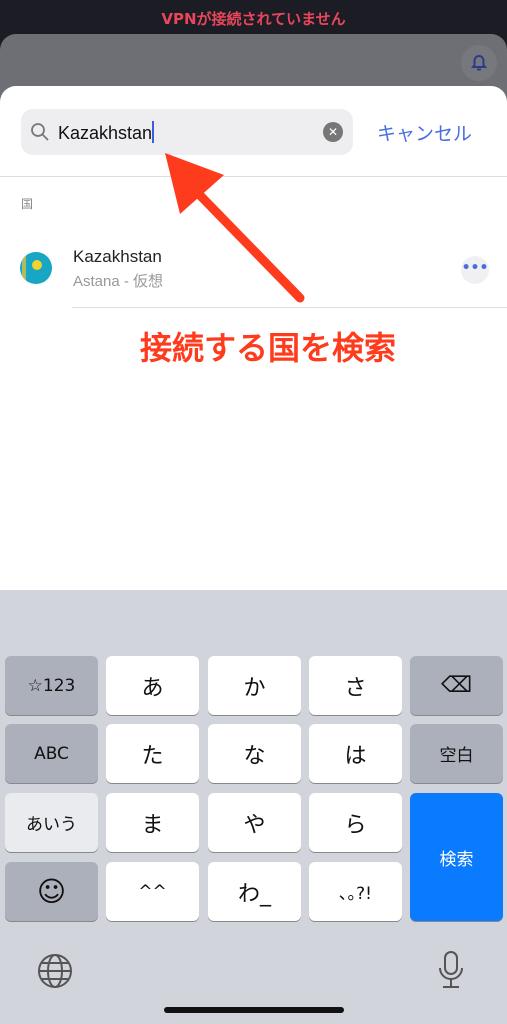 This screenshot has width=507, height=1024. What do you see at coordinates (152, 822) in the screenshot?
I see `key-ma: ま` at bounding box center [152, 822].